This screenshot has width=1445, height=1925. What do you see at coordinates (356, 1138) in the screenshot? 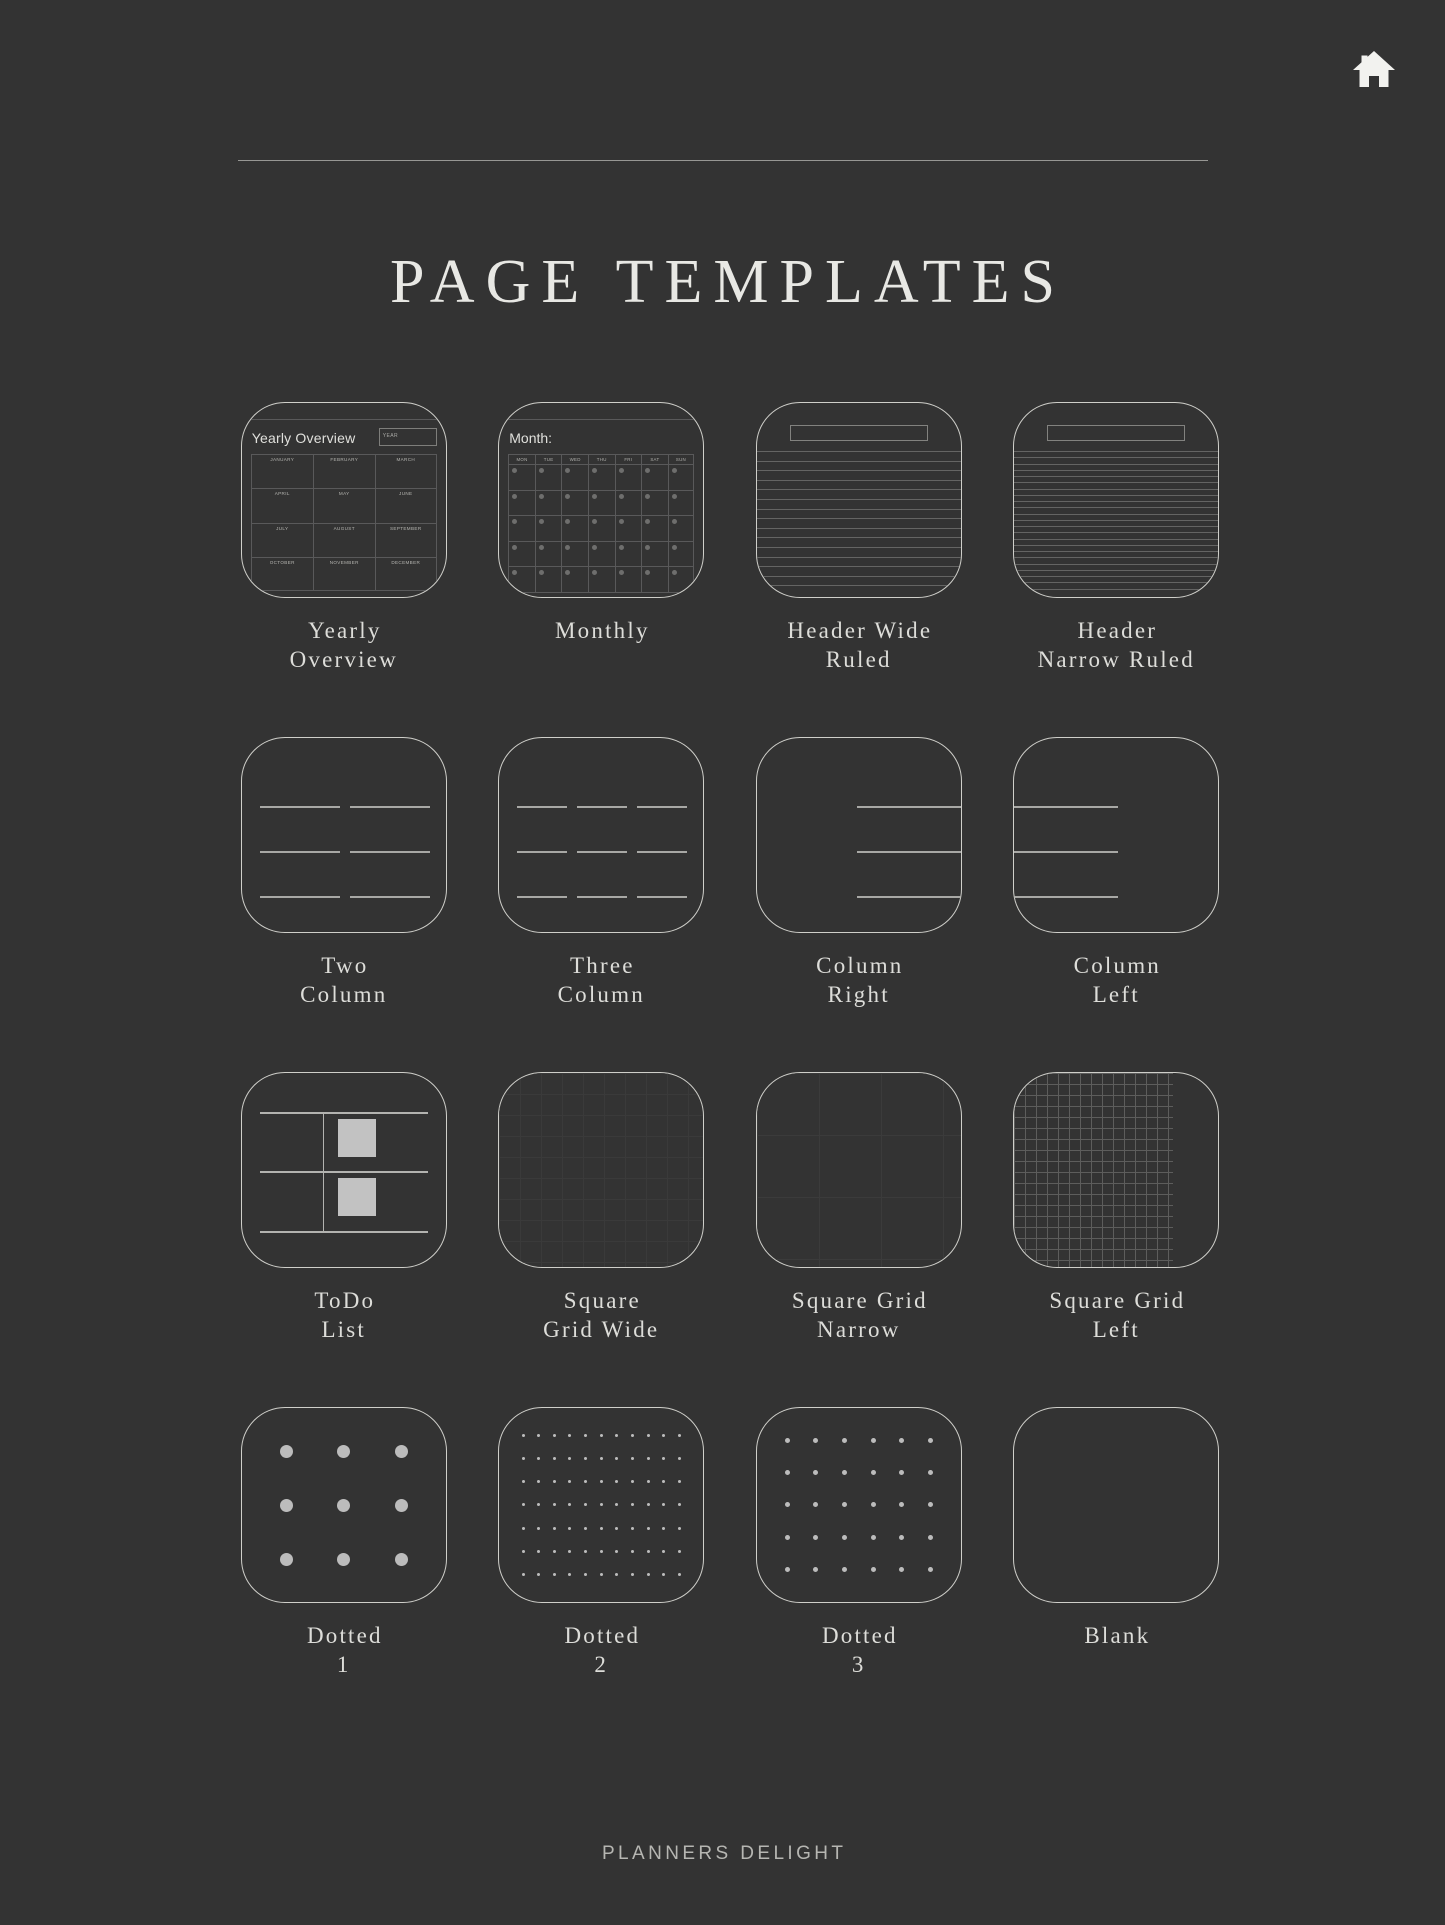
I see `preview-todo-checkbox` at bounding box center [356, 1138].